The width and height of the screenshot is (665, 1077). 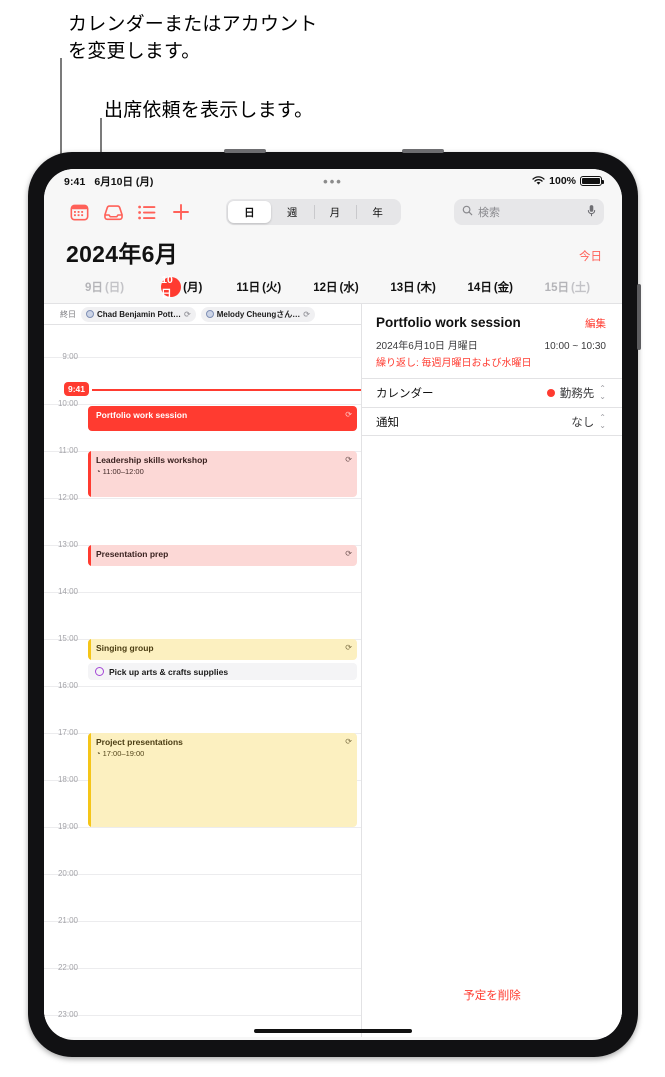 I want to click on segment-week: 週, so click(x=292, y=212).